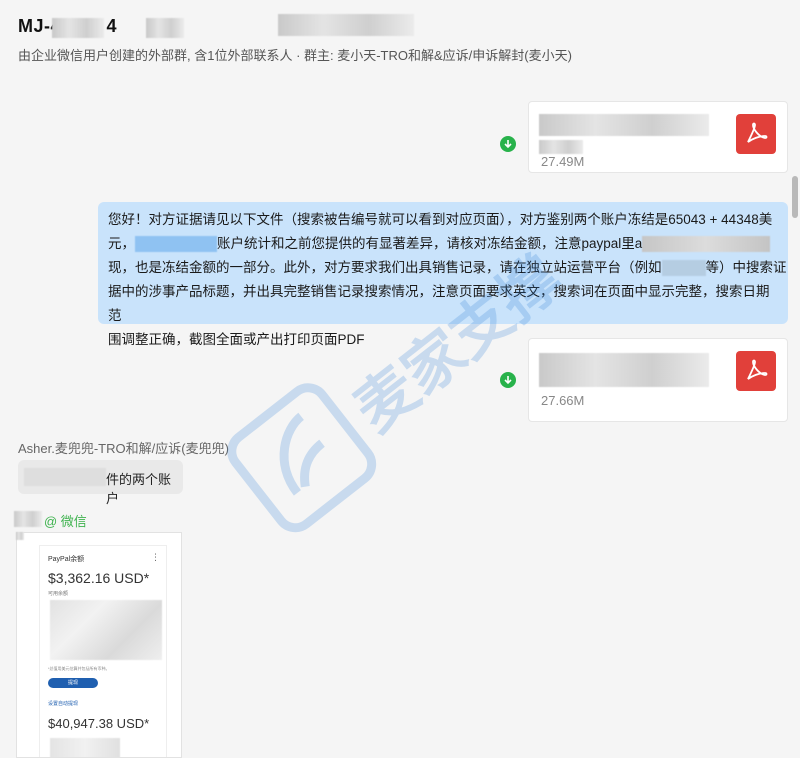 Image resolution: width=800 pixels, height=758 pixels. What do you see at coordinates (65, 521) in the screenshot?
I see `wechat-tag: @ 微信` at bounding box center [65, 521].